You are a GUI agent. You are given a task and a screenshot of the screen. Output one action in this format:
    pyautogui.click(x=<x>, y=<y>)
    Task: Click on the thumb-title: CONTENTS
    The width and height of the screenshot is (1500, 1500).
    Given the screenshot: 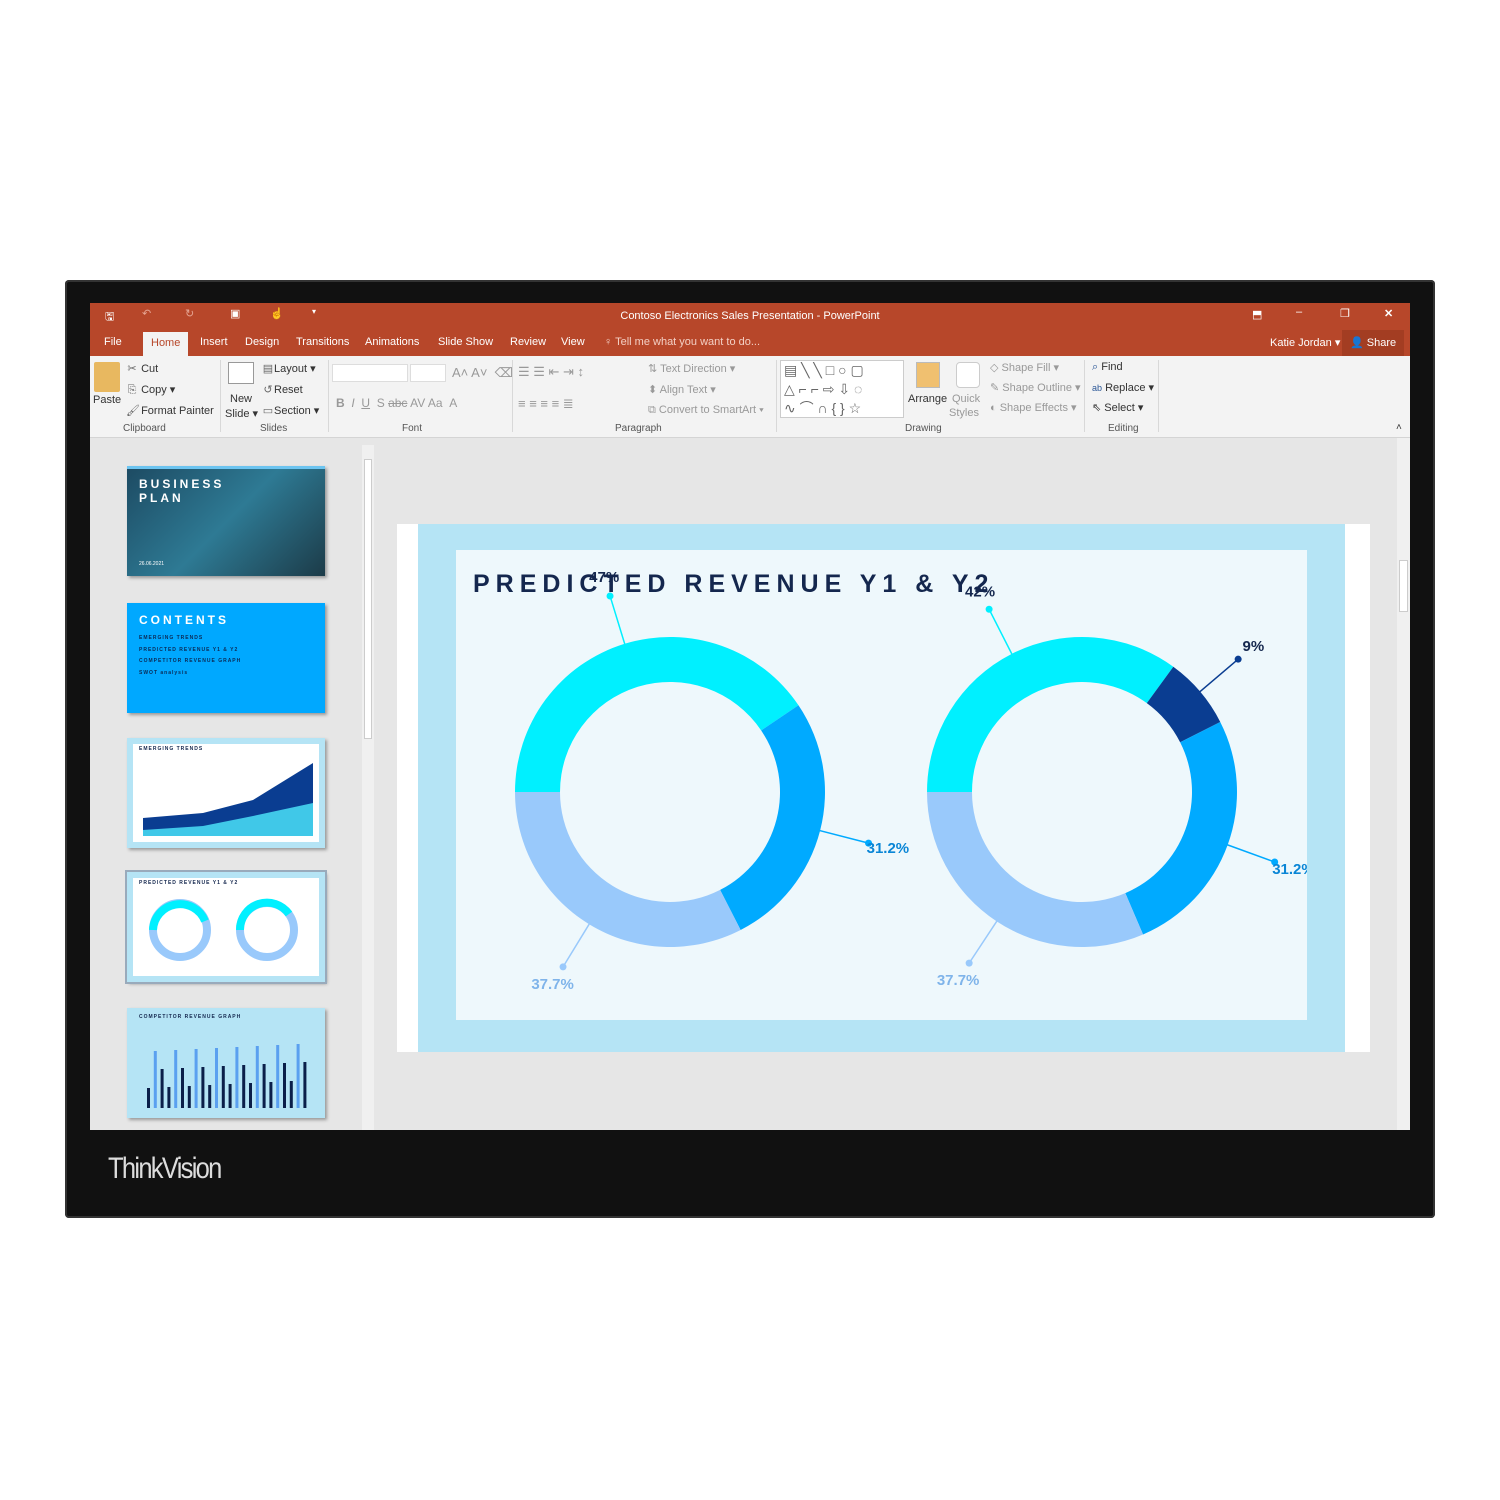 What is the action you would take?
    pyautogui.click(x=184, y=620)
    